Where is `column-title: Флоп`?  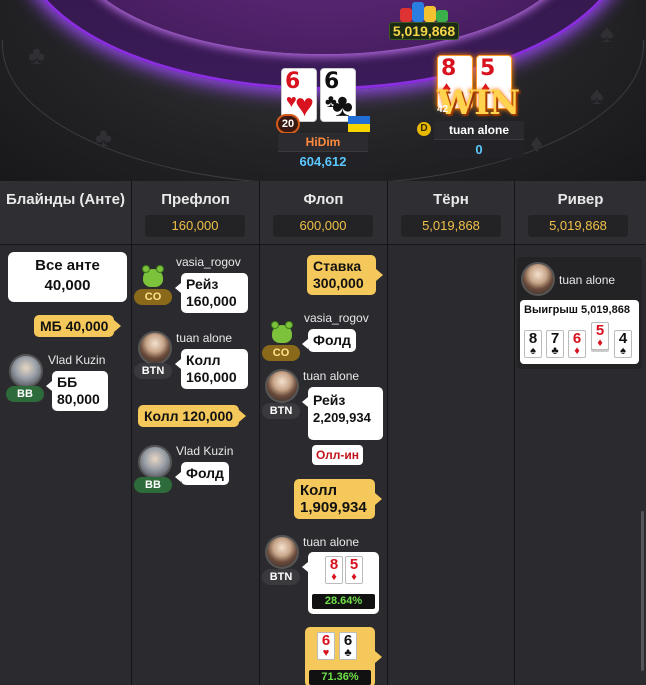
column-title: Флоп is located at coordinates (323, 199).